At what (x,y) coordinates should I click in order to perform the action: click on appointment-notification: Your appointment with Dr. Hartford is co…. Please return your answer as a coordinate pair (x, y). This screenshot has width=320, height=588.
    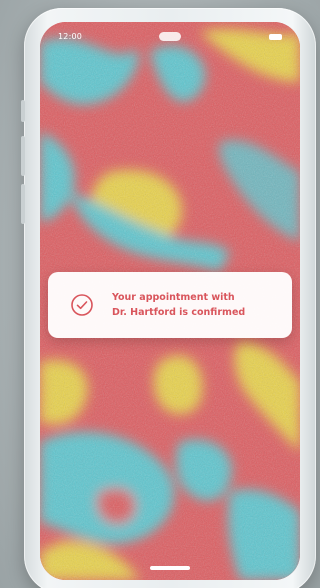
    Looking at the image, I should click on (170, 305).